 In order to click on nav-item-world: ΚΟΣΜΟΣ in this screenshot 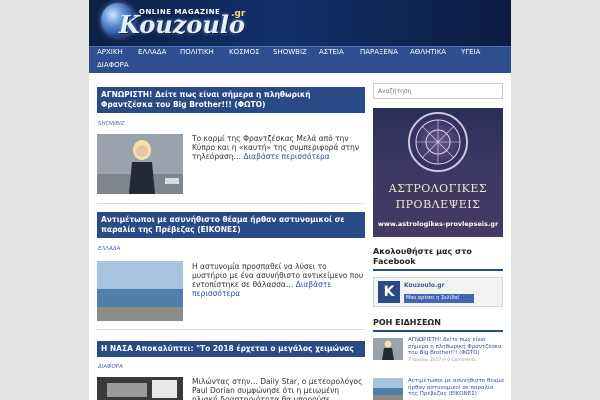, I will do `click(244, 52)`.